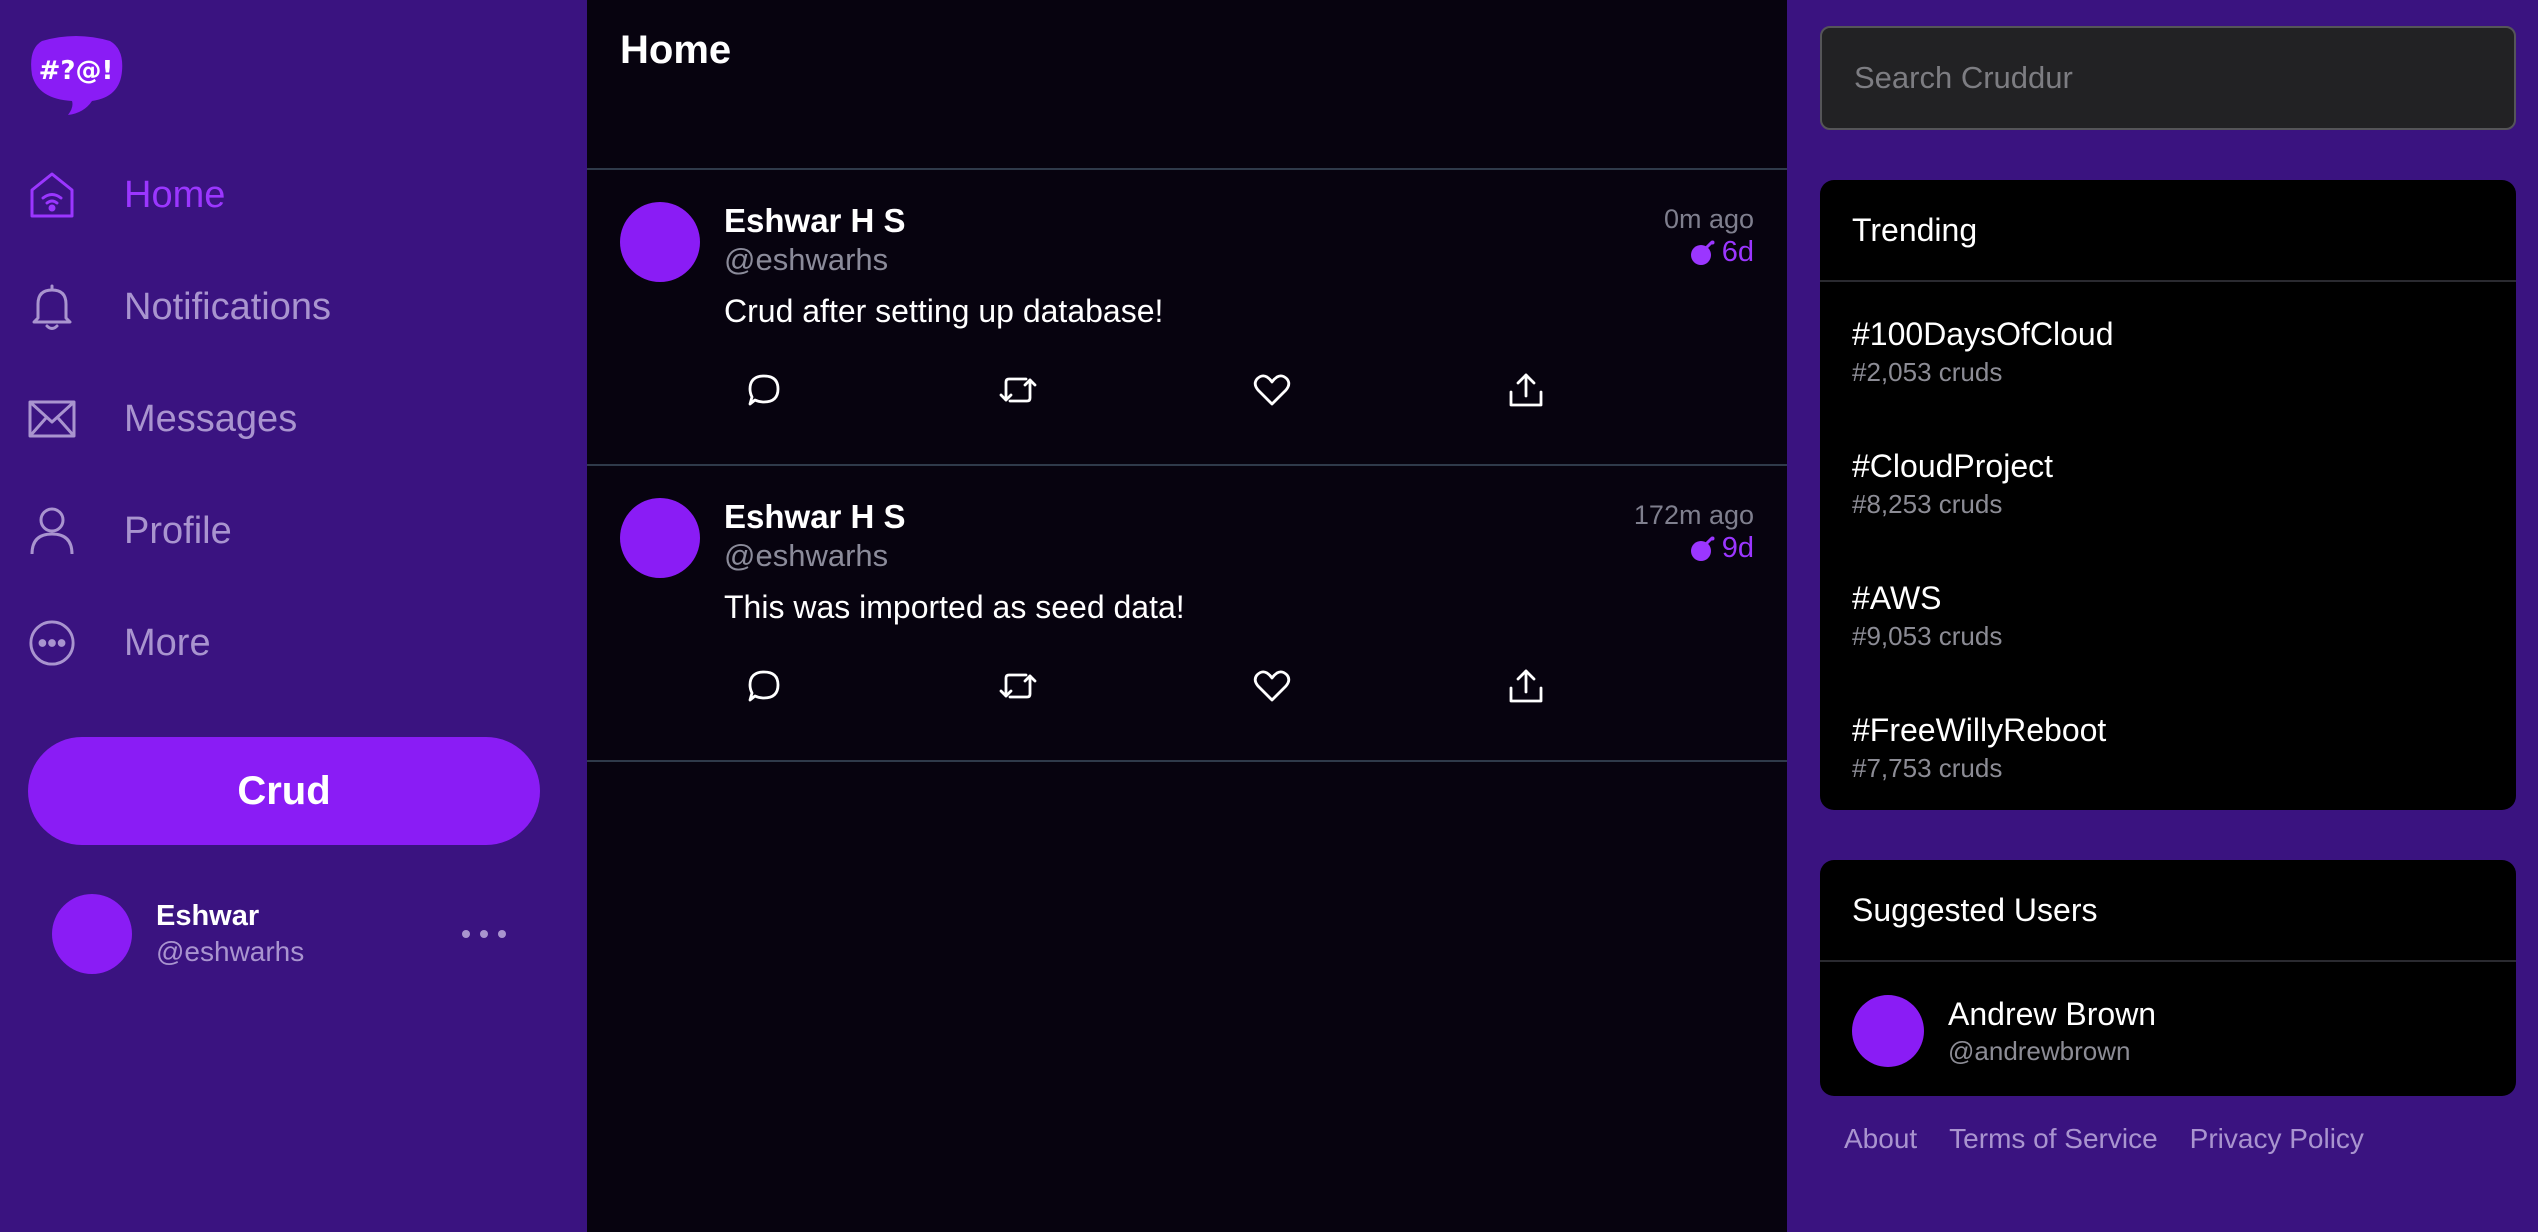 This screenshot has width=2538, height=1232. I want to click on crud-button: Crud, so click(284, 791).